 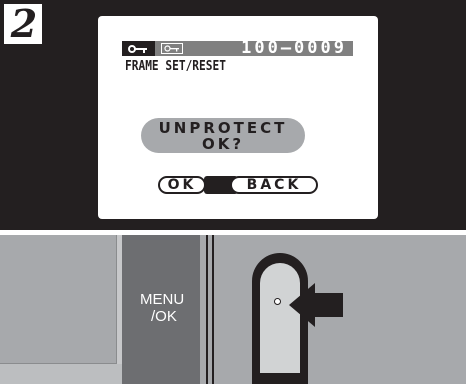 I want to click on status-bar: 100–0009, so click(x=237, y=48).